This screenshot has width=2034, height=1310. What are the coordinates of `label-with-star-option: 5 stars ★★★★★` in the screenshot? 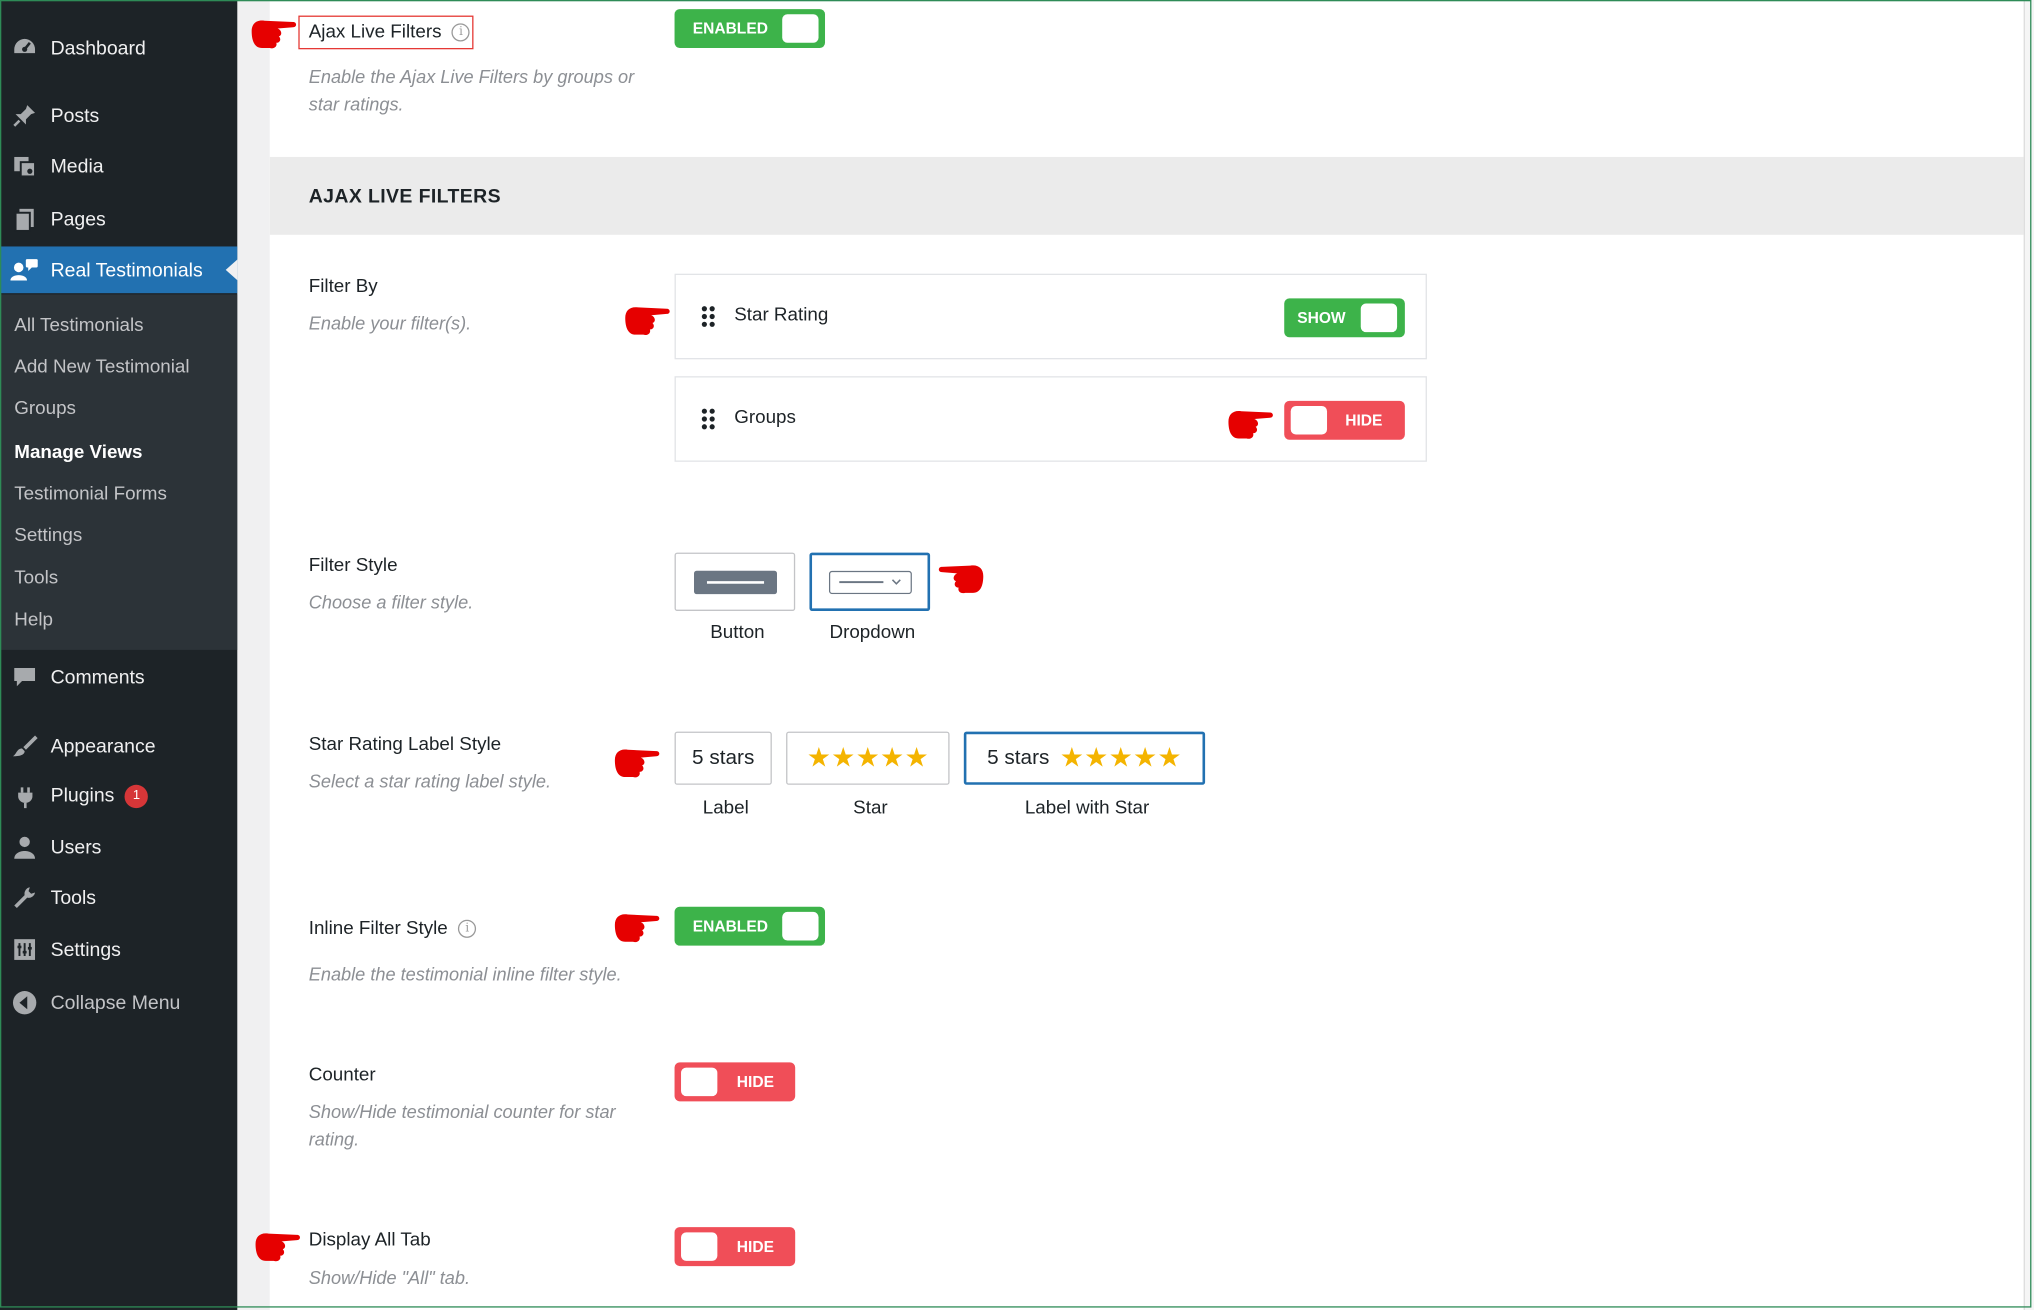 It's located at (1084, 758).